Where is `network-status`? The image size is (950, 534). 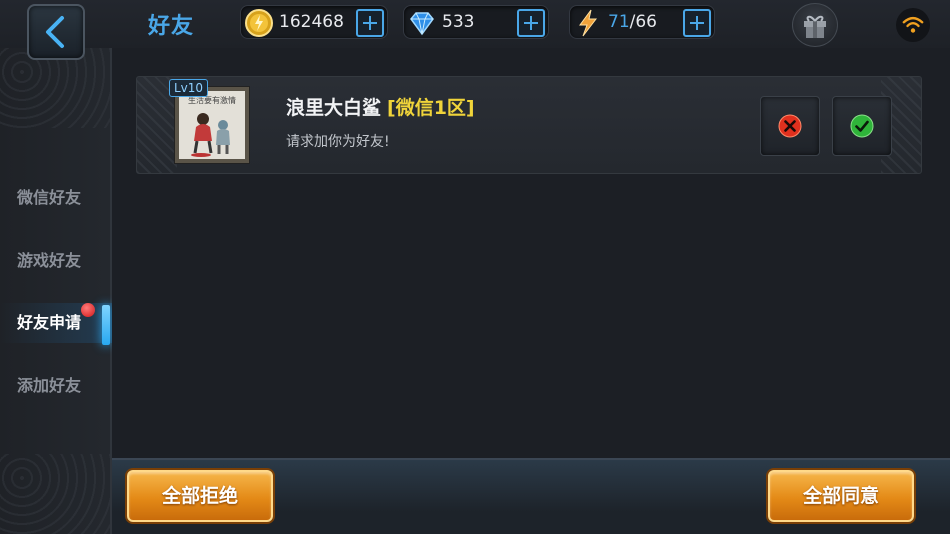 network-status is located at coordinates (913, 25).